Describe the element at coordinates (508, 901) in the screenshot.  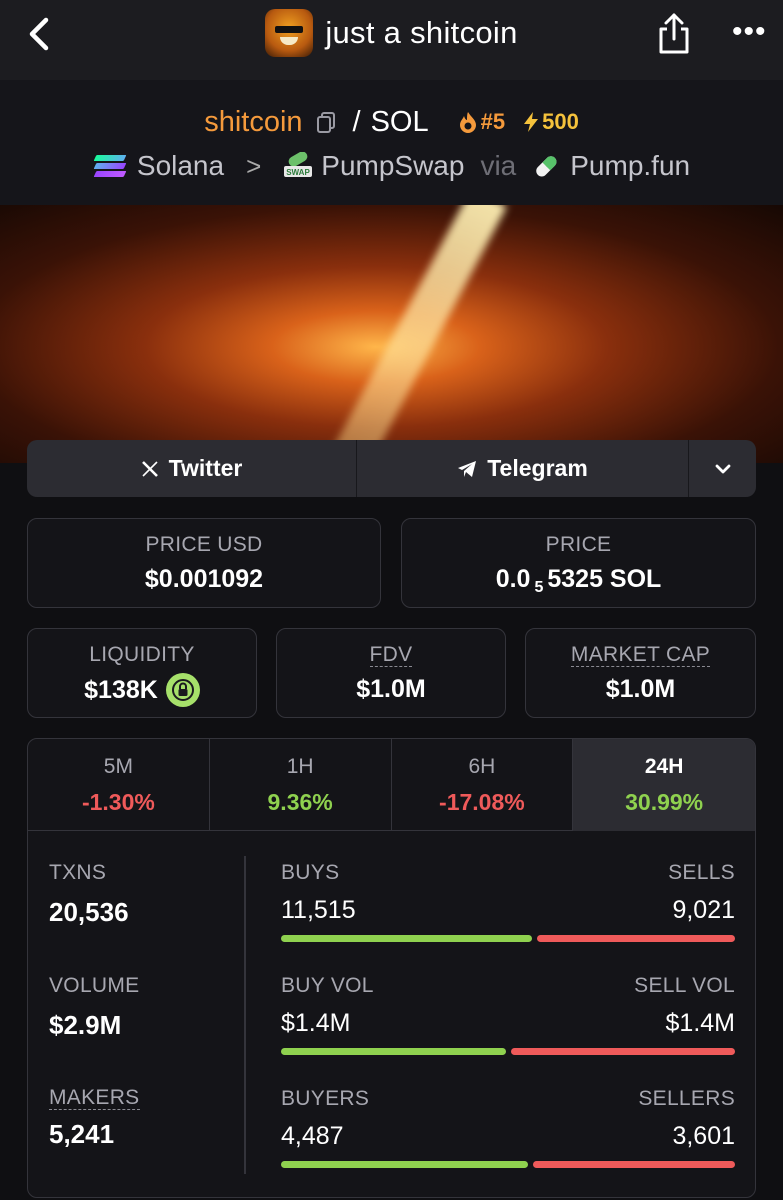
I see `buys-sells-split: BUYS SELLS 11,515 9,021` at that location.